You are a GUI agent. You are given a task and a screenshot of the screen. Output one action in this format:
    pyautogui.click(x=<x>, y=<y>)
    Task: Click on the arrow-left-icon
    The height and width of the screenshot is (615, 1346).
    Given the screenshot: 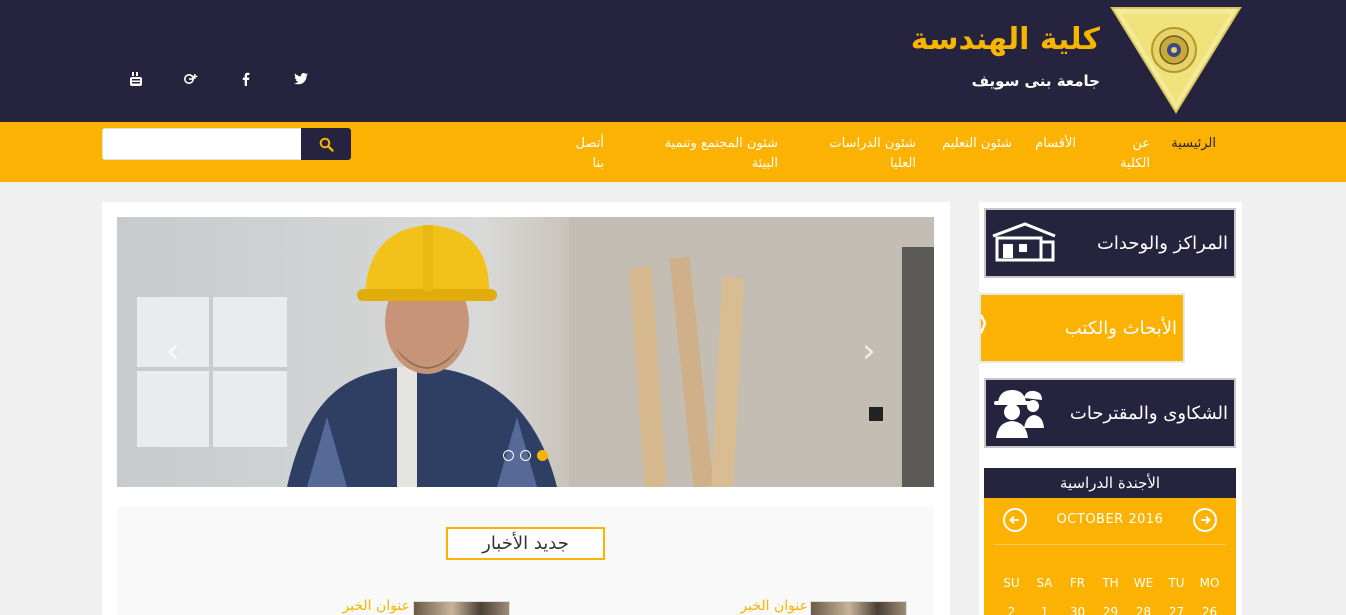 What is the action you would take?
    pyautogui.click(x=1014, y=520)
    